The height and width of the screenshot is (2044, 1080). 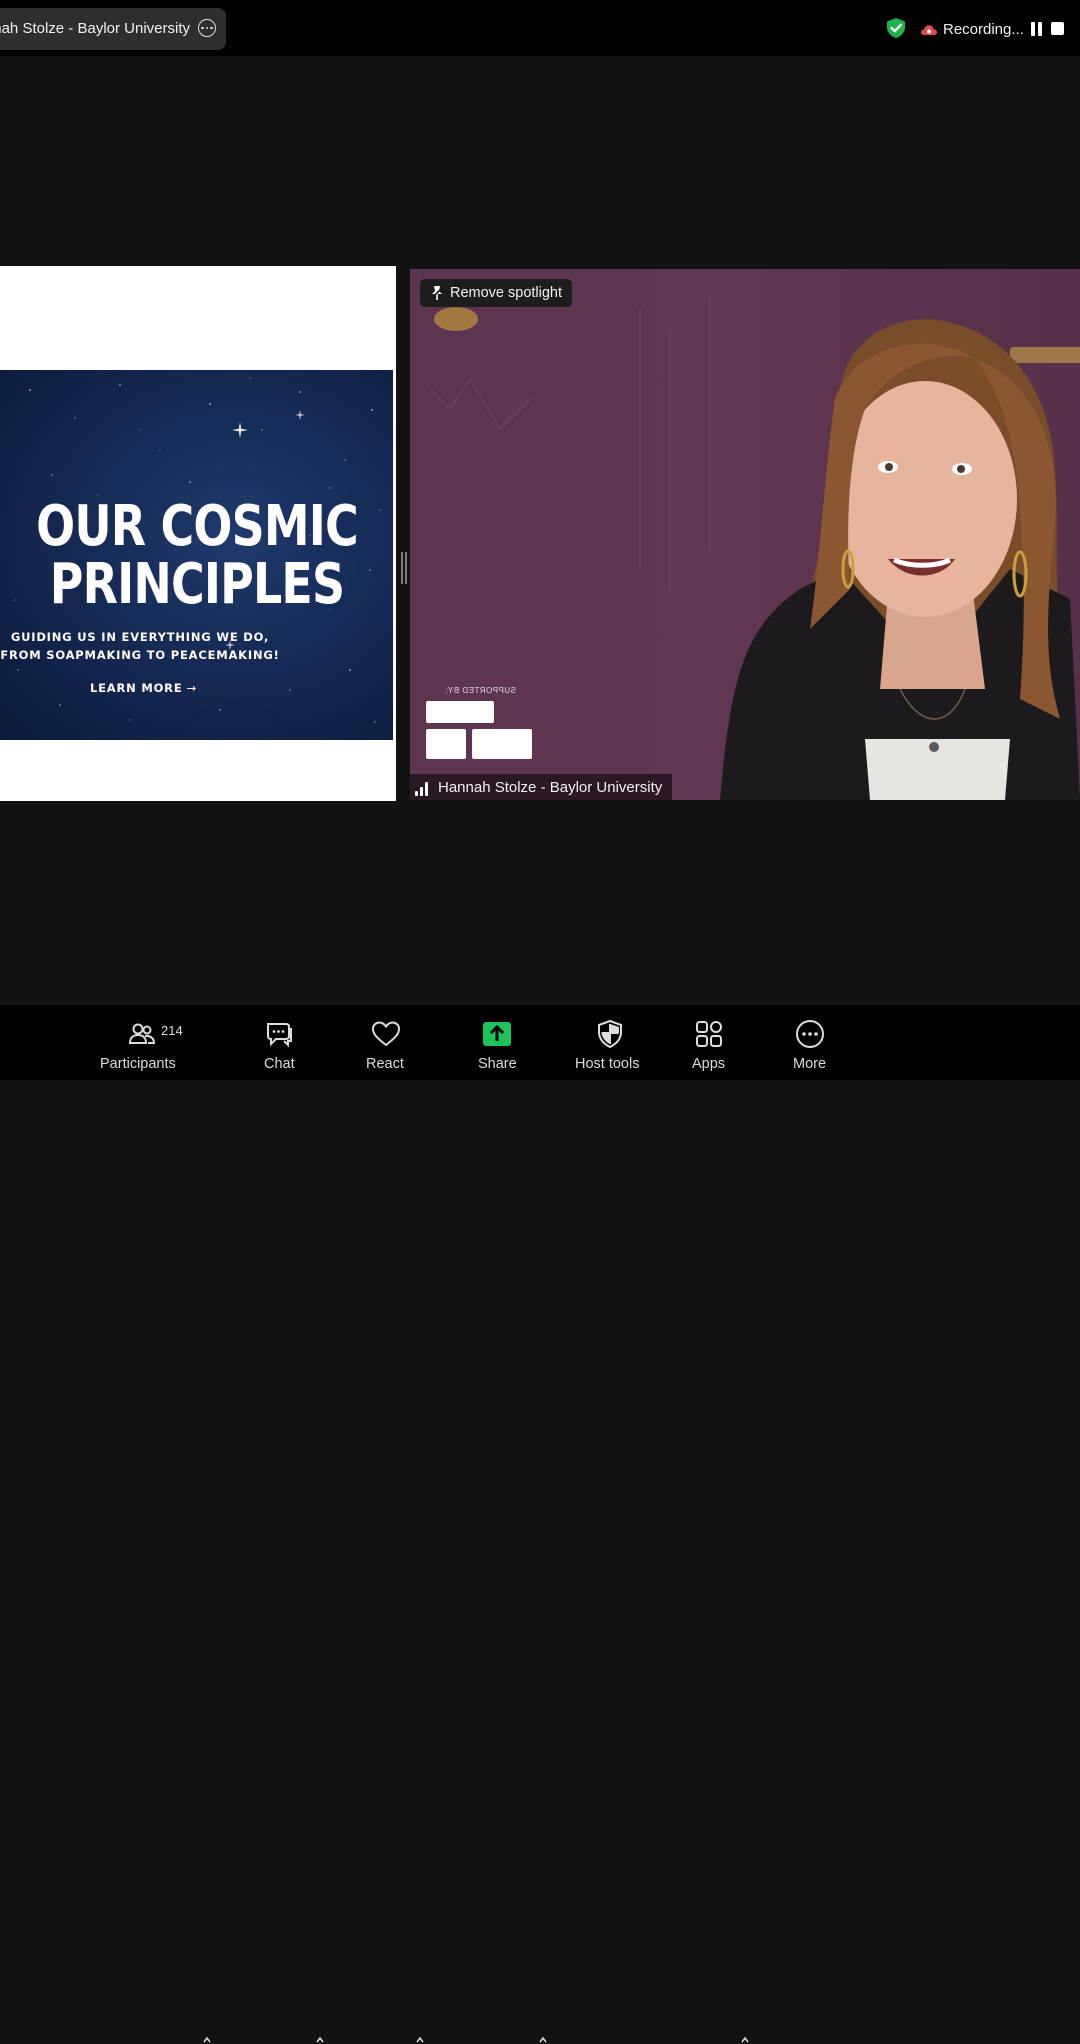 What do you see at coordinates (810, 1064) in the screenshot?
I see `more-label: More` at bounding box center [810, 1064].